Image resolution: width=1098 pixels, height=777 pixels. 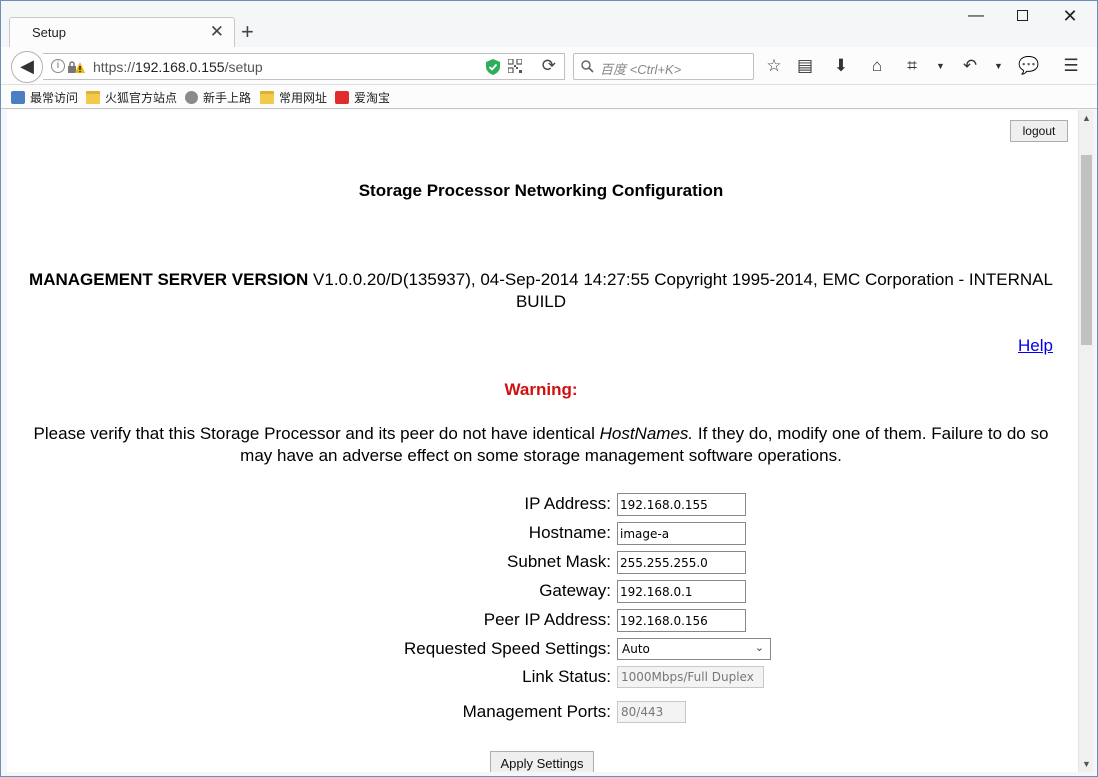 I want to click on search-placeholder: 百度 <Ctrl+K>, so click(x=641, y=69).